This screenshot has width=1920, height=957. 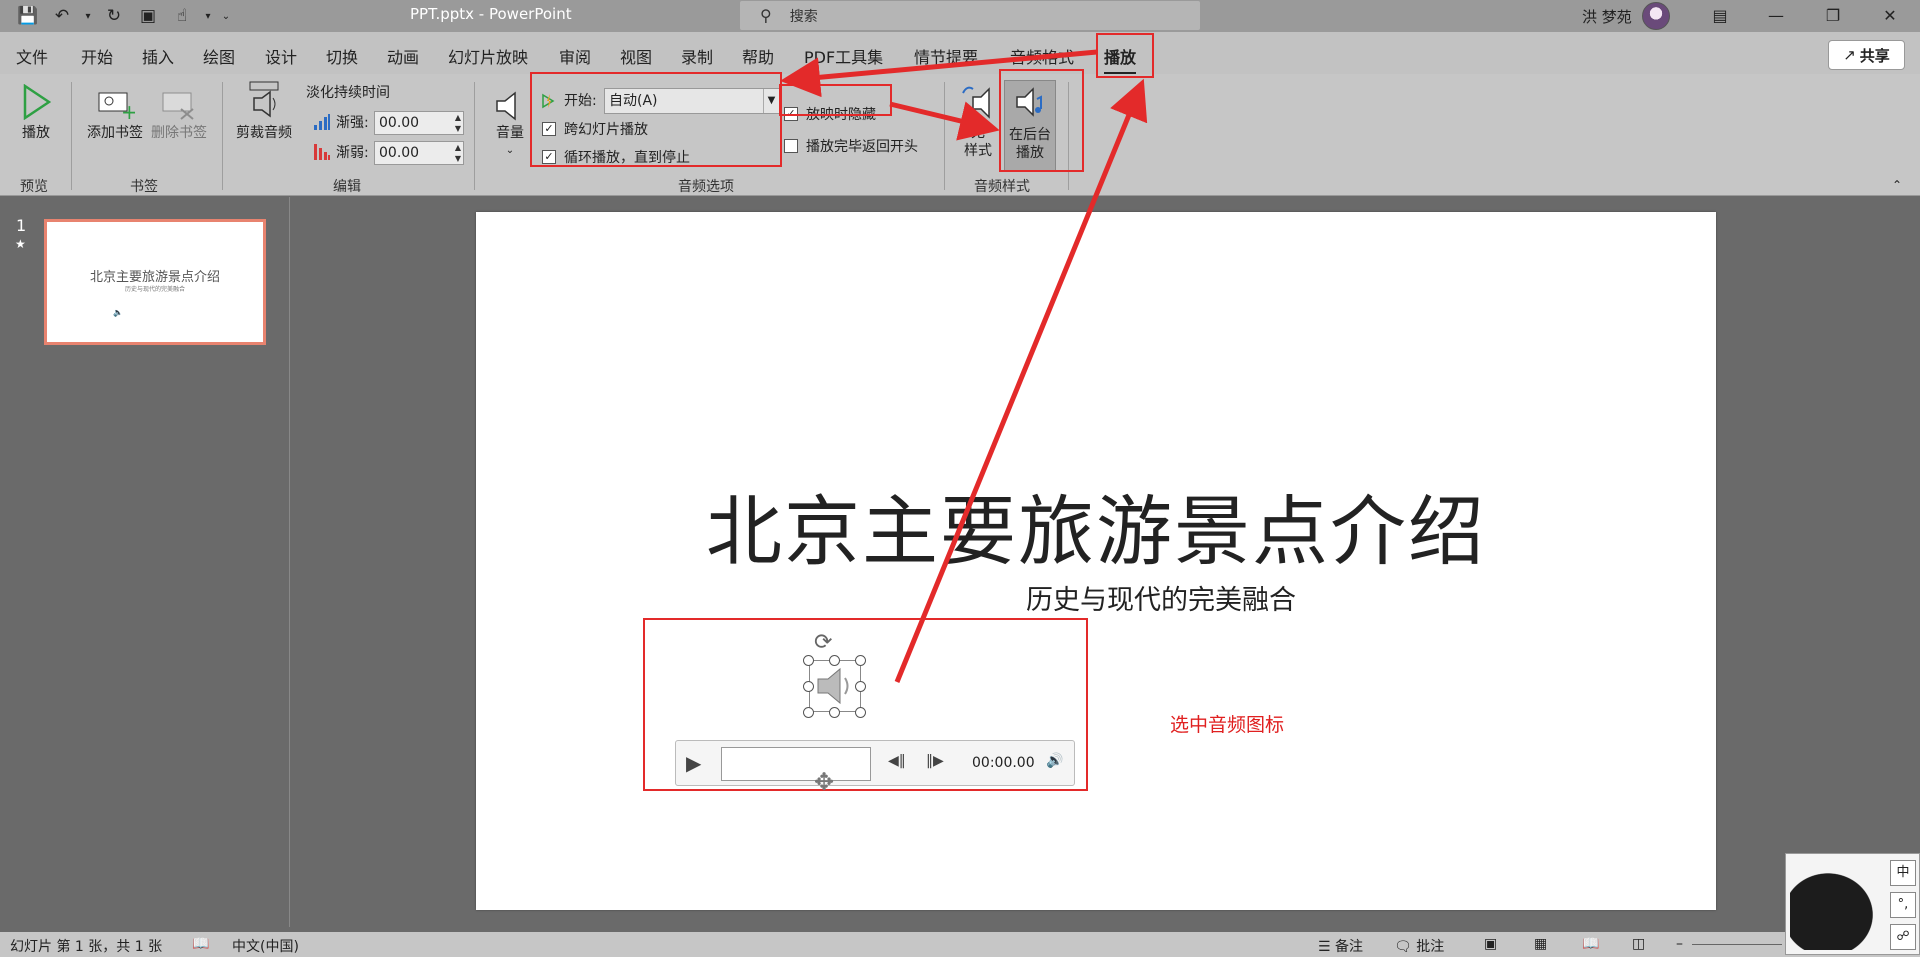 What do you see at coordinates (796, 764) in the screenshot?
I see `player-progress-bar` at bounding box center [796, 764].